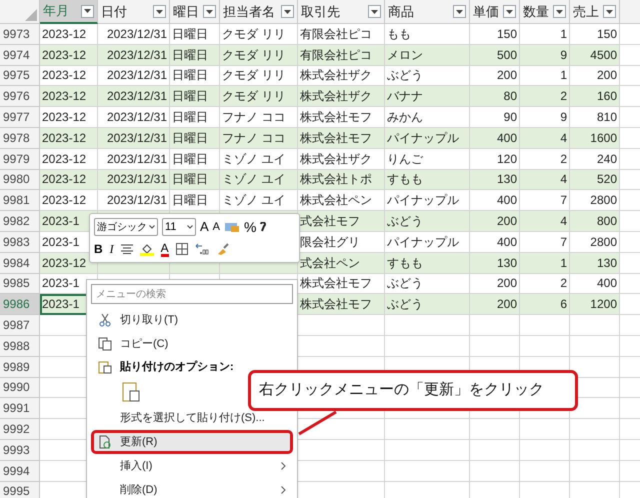 This screenshot has width=640, height=498. I want to click on table-cell: 限会社グリ, so click(341, 242).